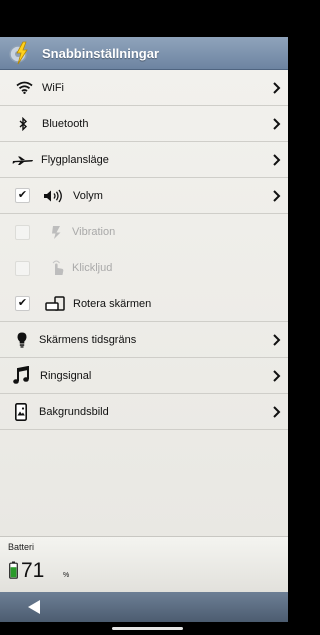 The height and width of the screenshot is (635, 320). Describe the element at coordinates (24, 87) in the screenshot. I see `wifi-icon` at that location.